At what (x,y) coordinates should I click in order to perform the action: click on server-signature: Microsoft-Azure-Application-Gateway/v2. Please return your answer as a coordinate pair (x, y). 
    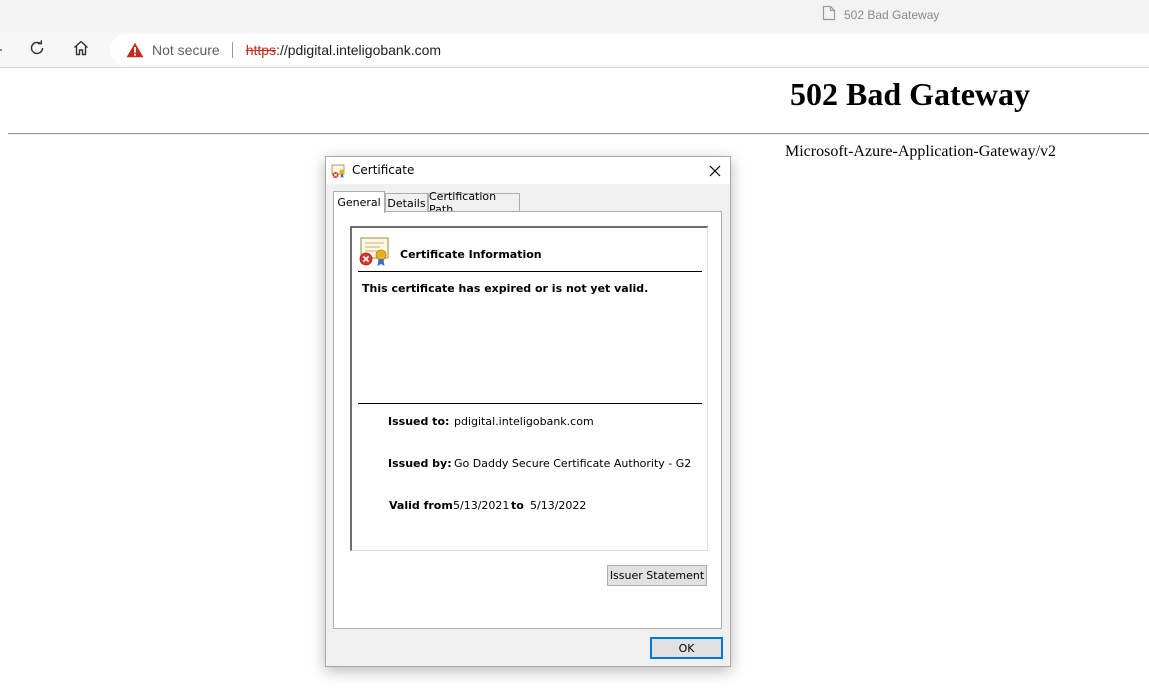
    Looking at the image, I should click on (921, 151).